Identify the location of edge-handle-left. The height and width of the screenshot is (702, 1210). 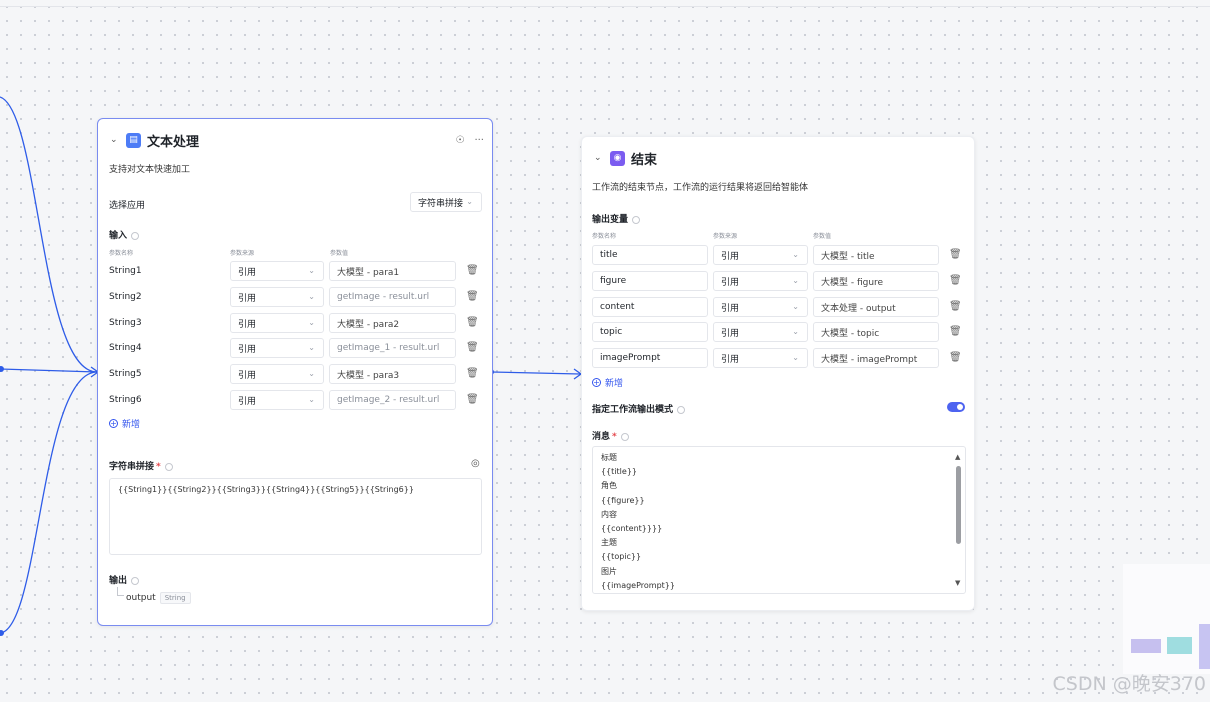
(2, 369).